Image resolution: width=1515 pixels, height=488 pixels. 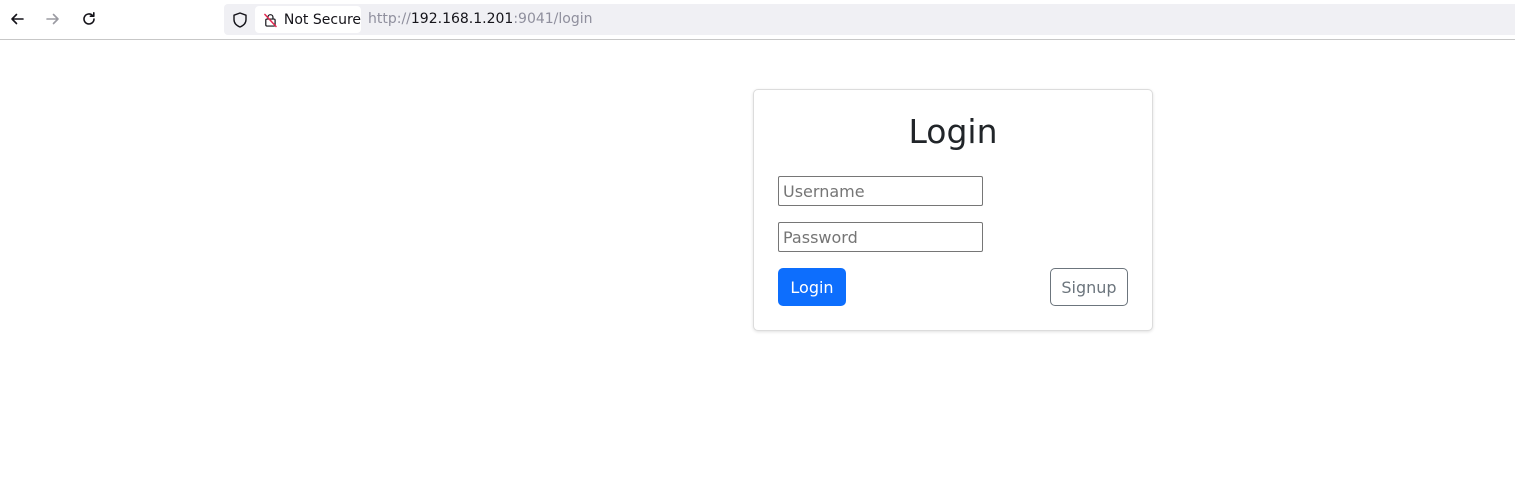 I want to click on arrow-right-icon, so click(x=52, y=19).